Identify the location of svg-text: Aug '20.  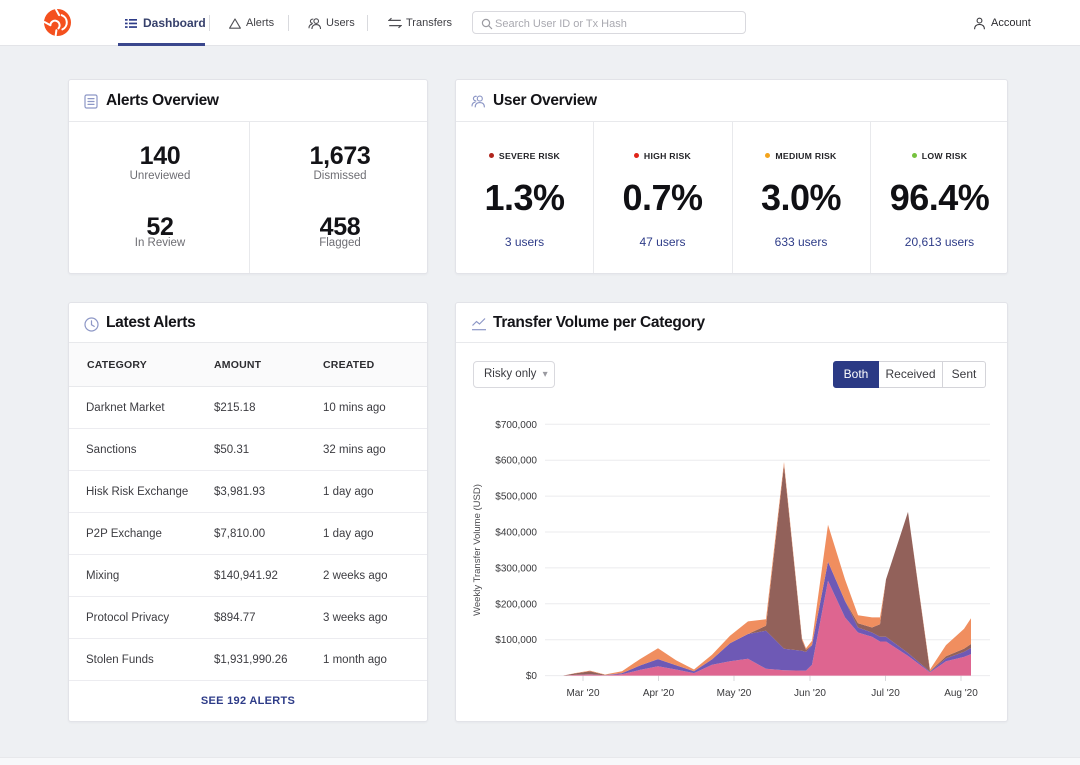
(961, 693).